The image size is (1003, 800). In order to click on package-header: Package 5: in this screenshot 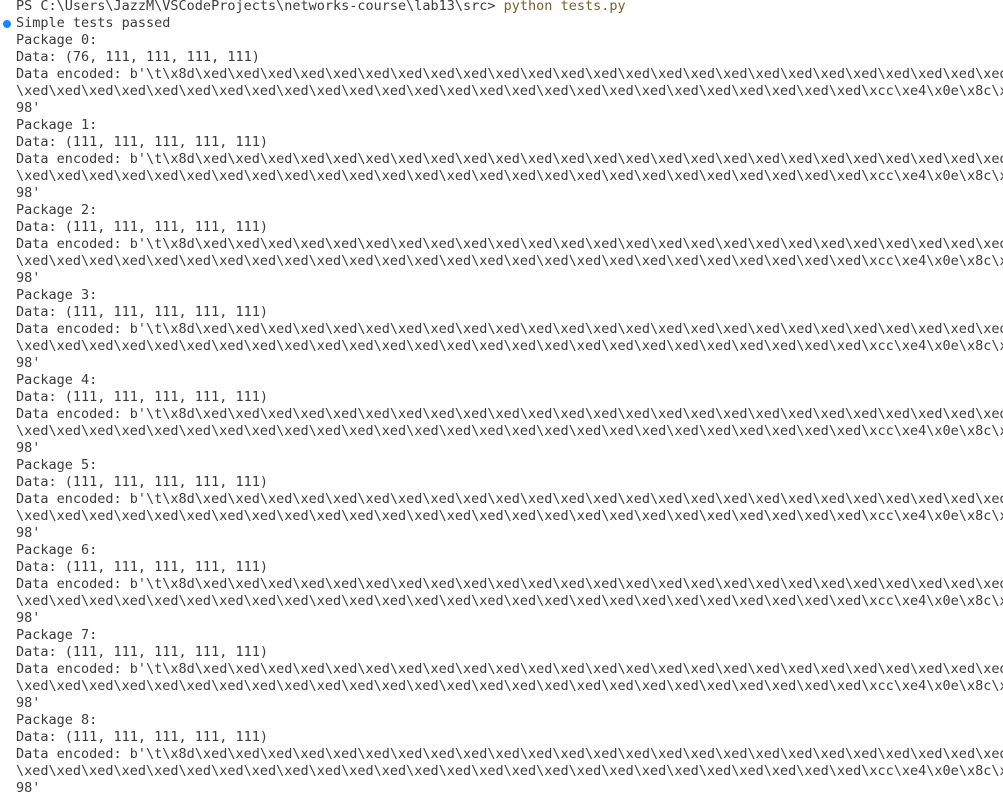, I will do `click(57, 465)`.